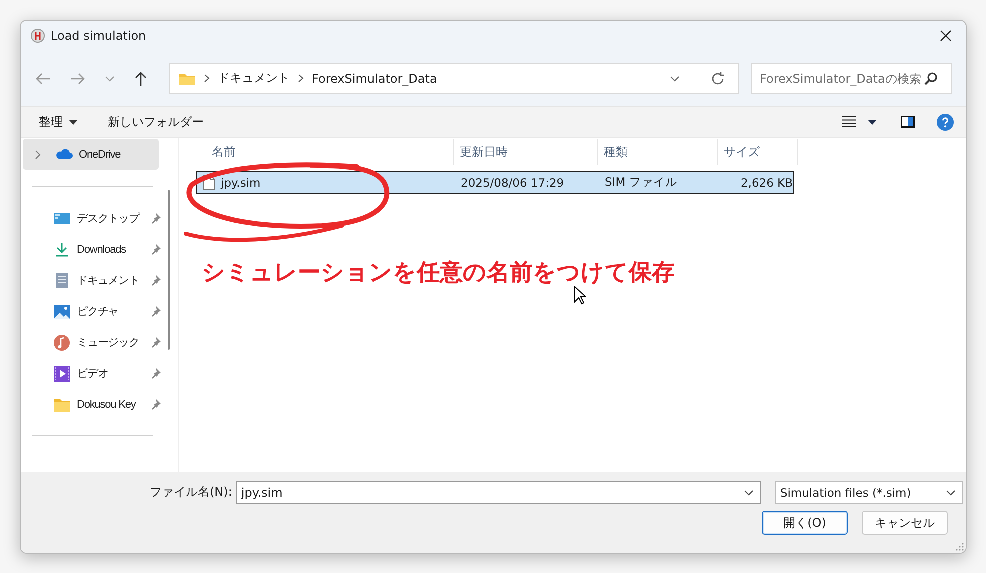  Describe the element at coordinates (91, 373) in the screenshot. I see `sidebar-item: ビデオ` at that location.